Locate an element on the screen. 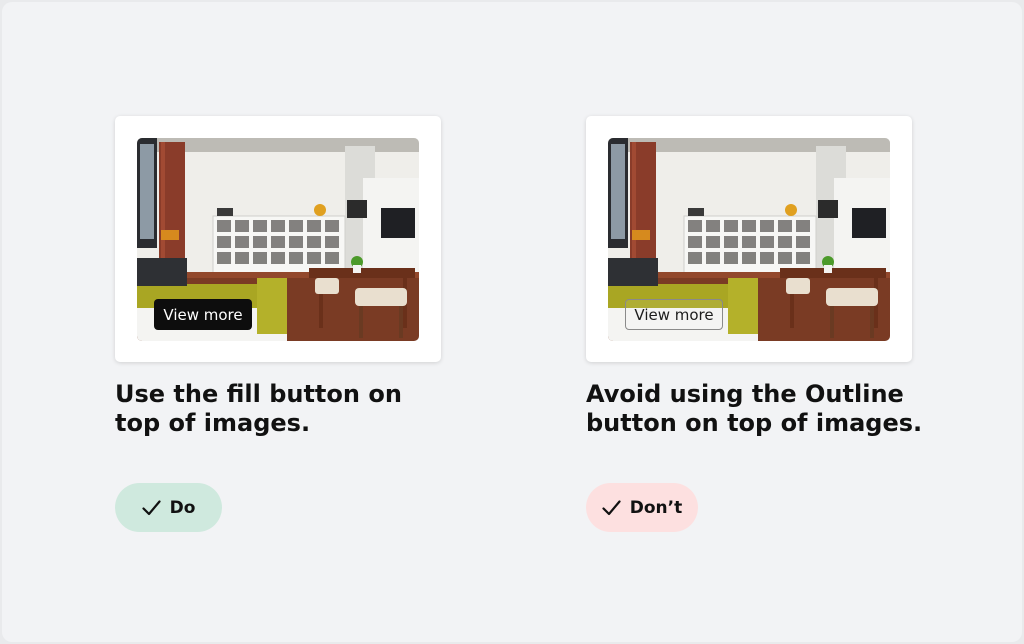  dont-example-card: View more is located at coordinates (749, 239).